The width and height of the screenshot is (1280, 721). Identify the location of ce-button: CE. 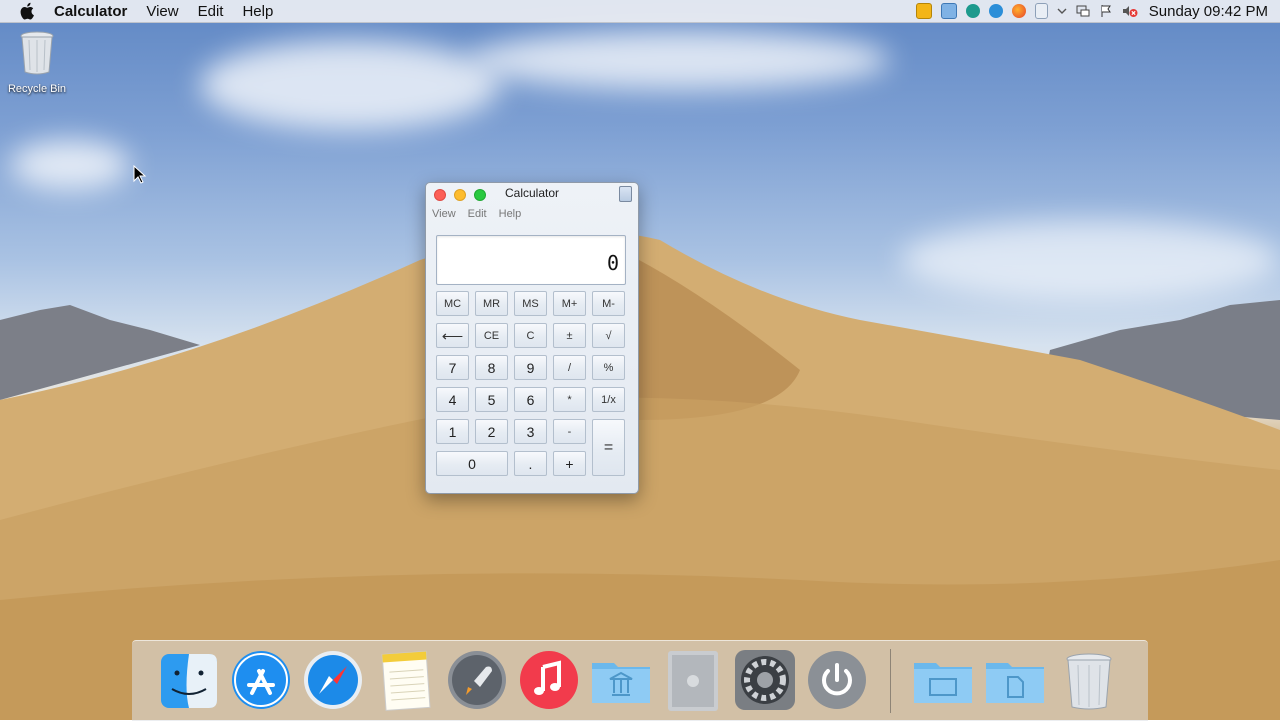
(491, 335).